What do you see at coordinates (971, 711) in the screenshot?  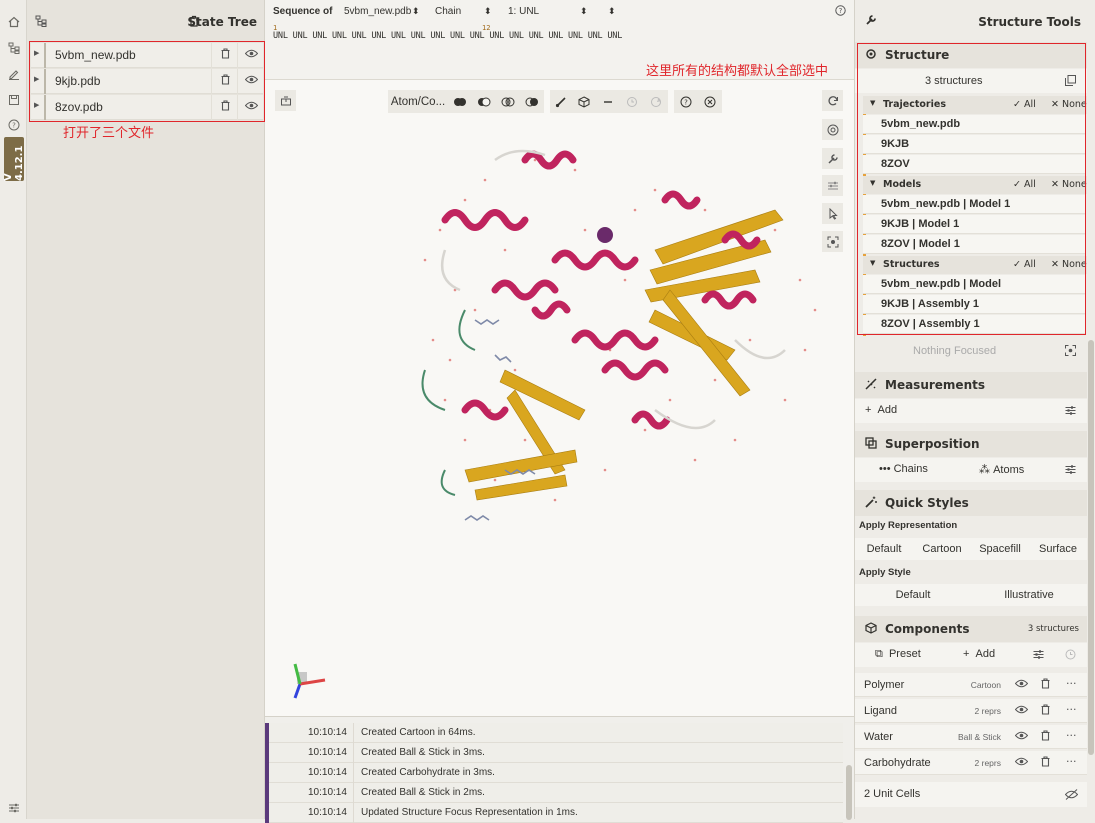 I see `component-row-ligand: Ligand 2 reprs ···` at bounding box center [971, 711].